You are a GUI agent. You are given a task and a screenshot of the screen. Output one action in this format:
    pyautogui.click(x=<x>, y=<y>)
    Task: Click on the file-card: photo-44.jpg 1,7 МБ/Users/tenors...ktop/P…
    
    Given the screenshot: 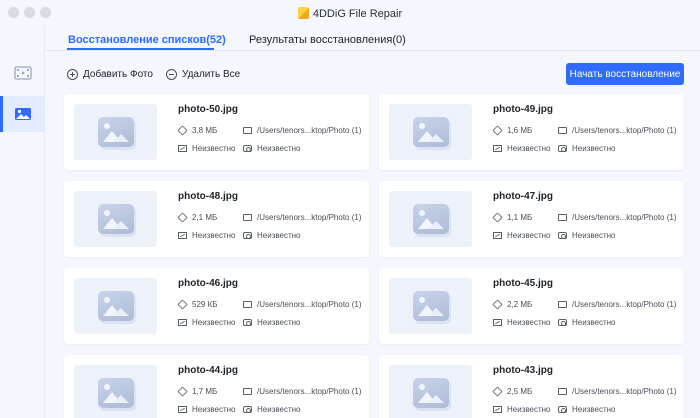 What is the action you would take?
    pyautogui.click(x=216, y=386)
    